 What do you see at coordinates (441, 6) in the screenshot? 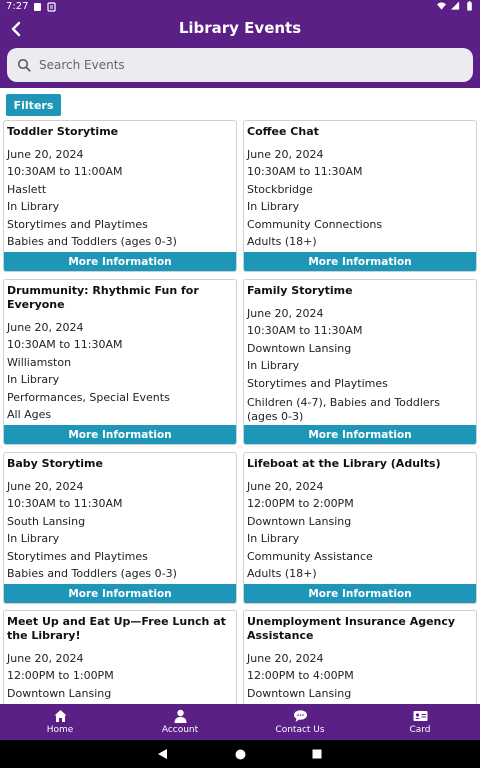
I see `wifi-icon` at bounding box center [441, 6].